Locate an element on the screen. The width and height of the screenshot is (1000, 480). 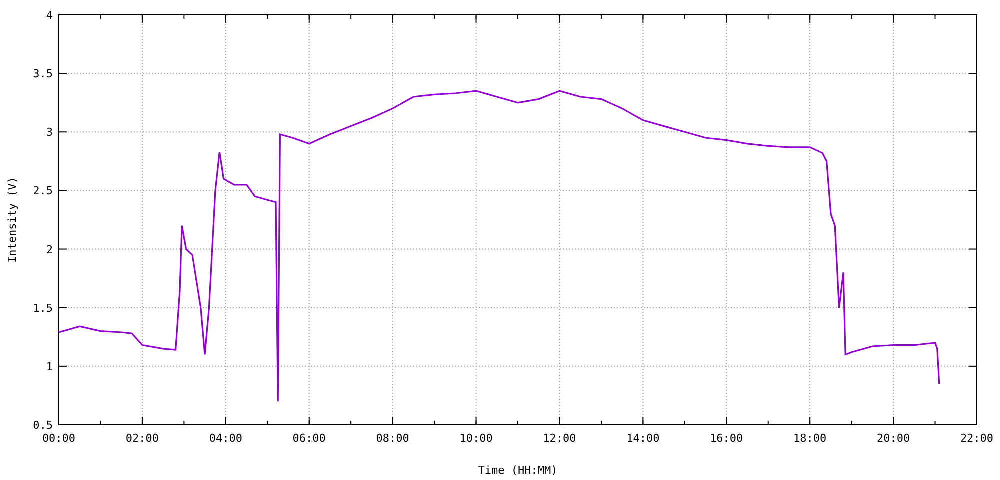
tick-label: 1 is located at coordinates (49, 367).